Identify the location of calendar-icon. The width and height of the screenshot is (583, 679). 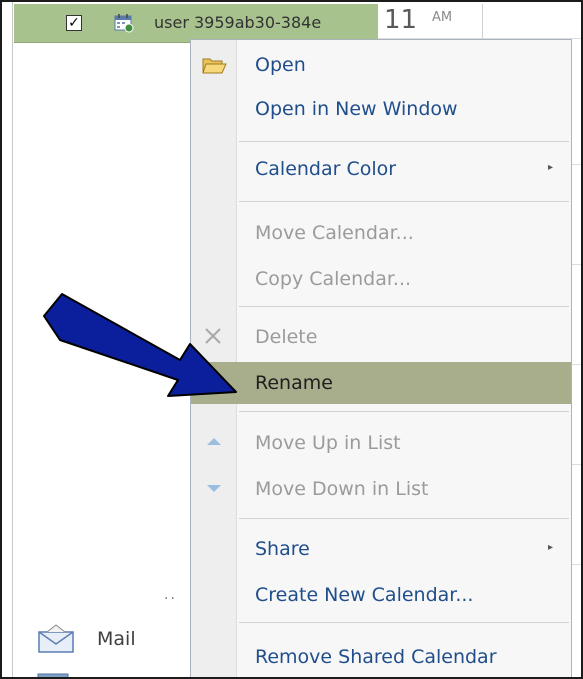
(124, 23).